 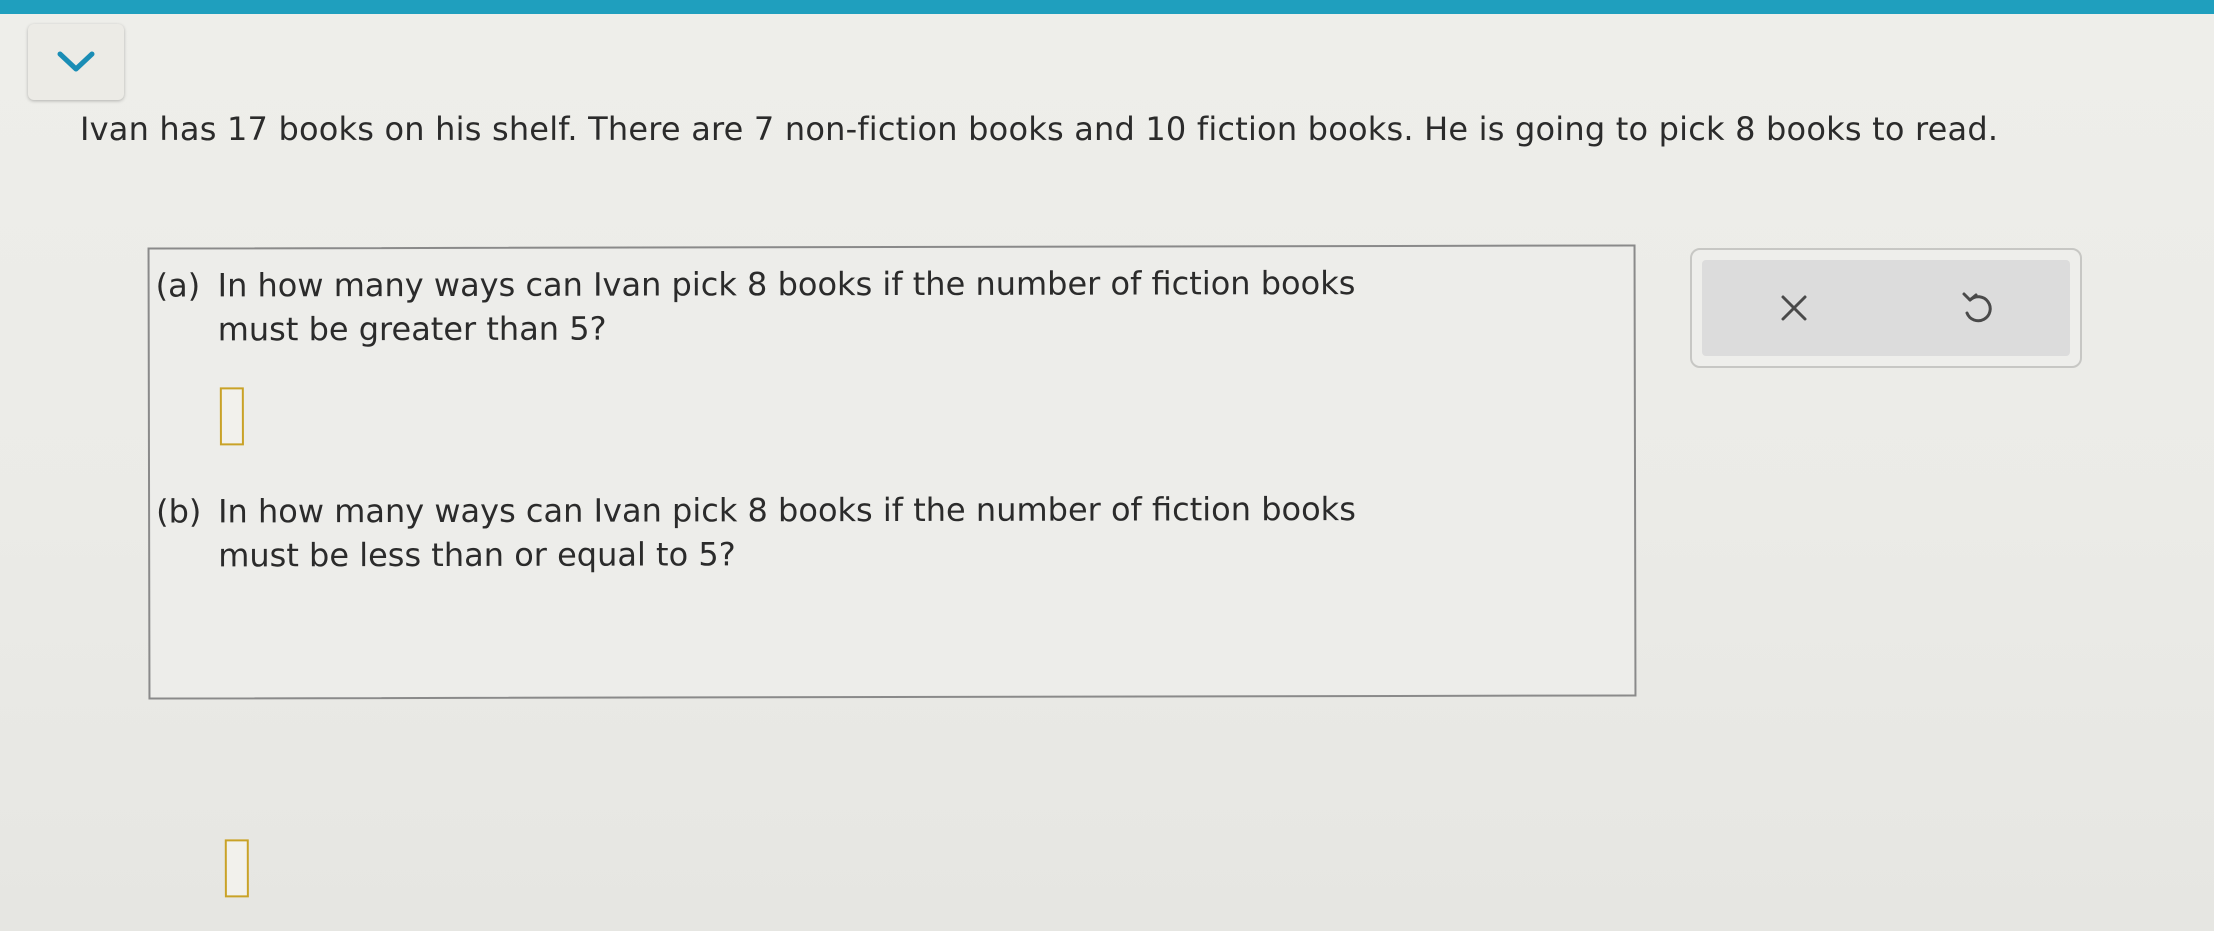 I want to click on part-a-line2: must be greater than 5?, so click(x=800, y=328).